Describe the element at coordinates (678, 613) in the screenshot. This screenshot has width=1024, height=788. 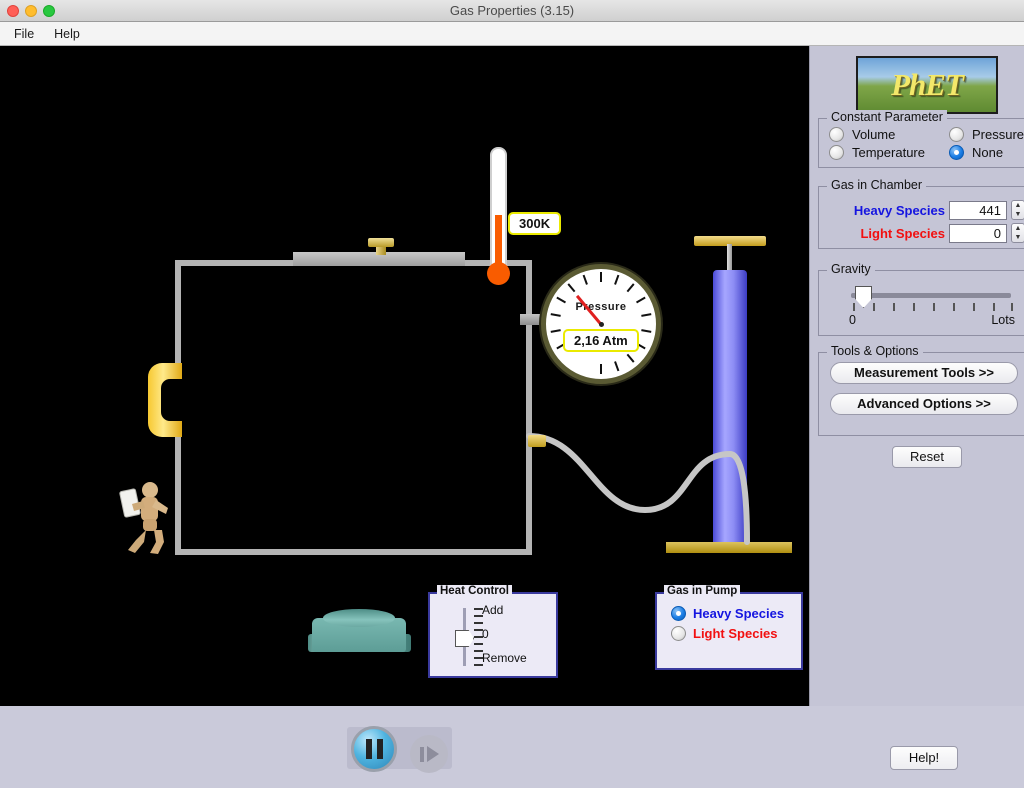
I see `radio-heavy-species-icon` at that location.